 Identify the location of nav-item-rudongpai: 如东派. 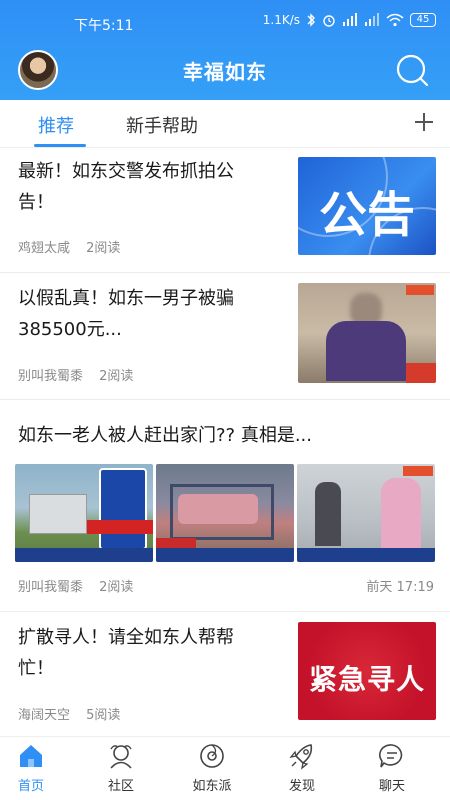
(212, 768).